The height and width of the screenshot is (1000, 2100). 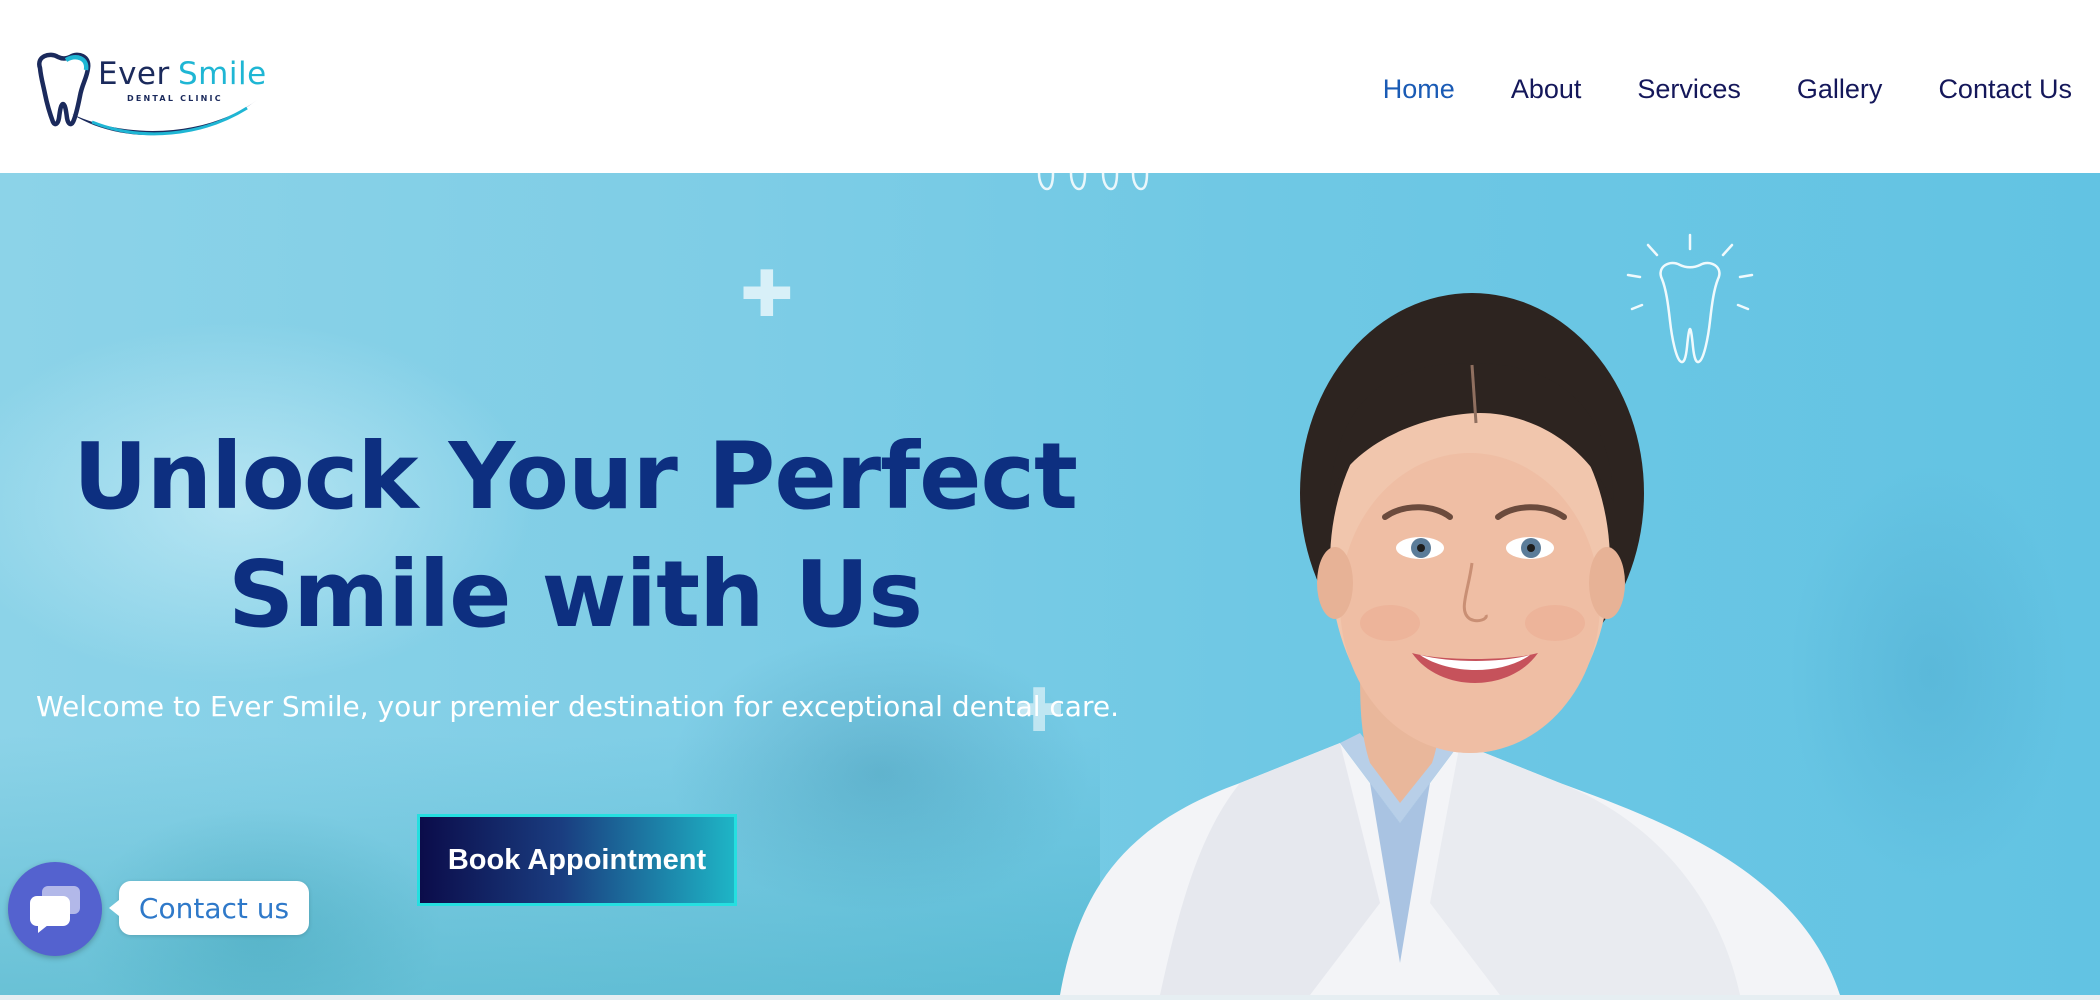 I want to click on chat-launcher-button, so click(x=55, y=909).